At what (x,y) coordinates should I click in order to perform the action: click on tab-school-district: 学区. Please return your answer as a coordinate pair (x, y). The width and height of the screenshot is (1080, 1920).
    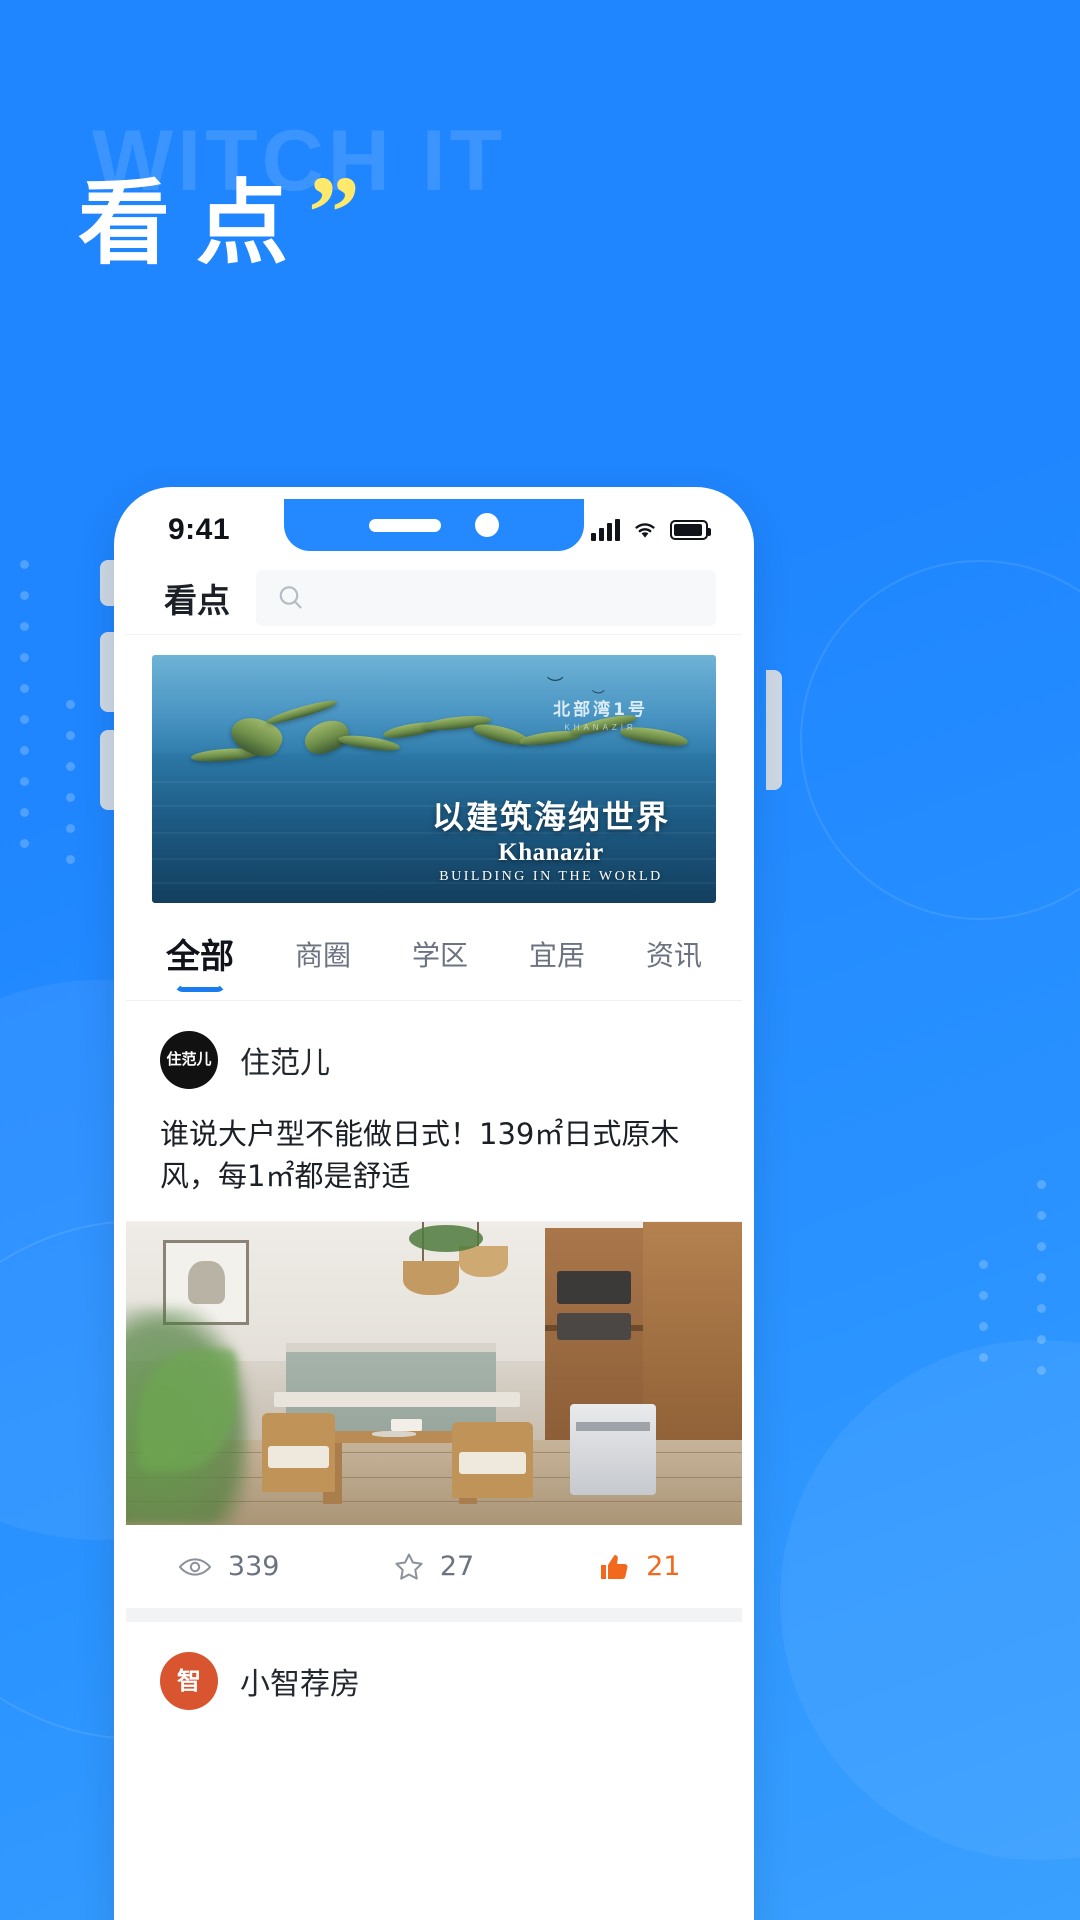
    Looking at the image, I should click on (440, 965).